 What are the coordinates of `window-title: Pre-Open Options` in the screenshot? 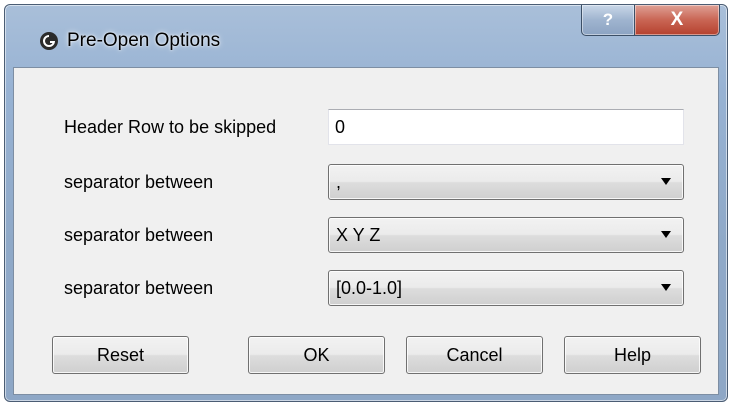 It's located at (144, 40).